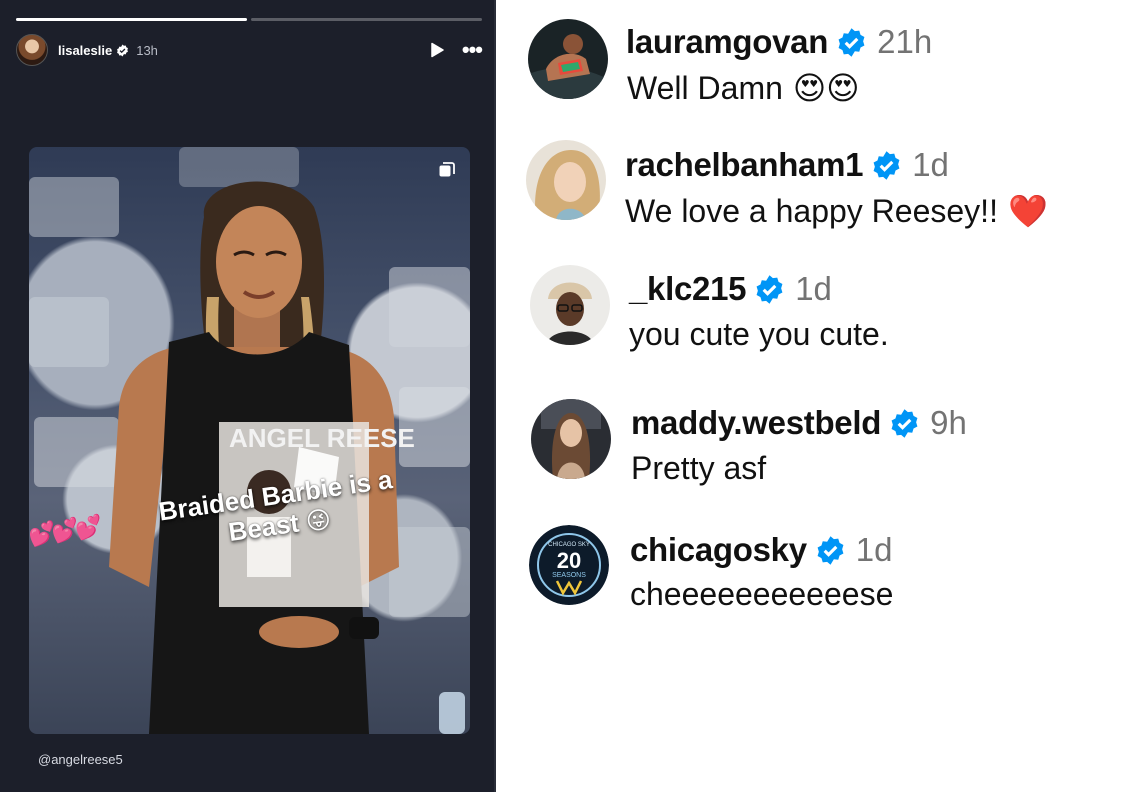  Describe the element at coordinates (687, 289) in the screenshot. I see `comment-username: _klc215` at that location.